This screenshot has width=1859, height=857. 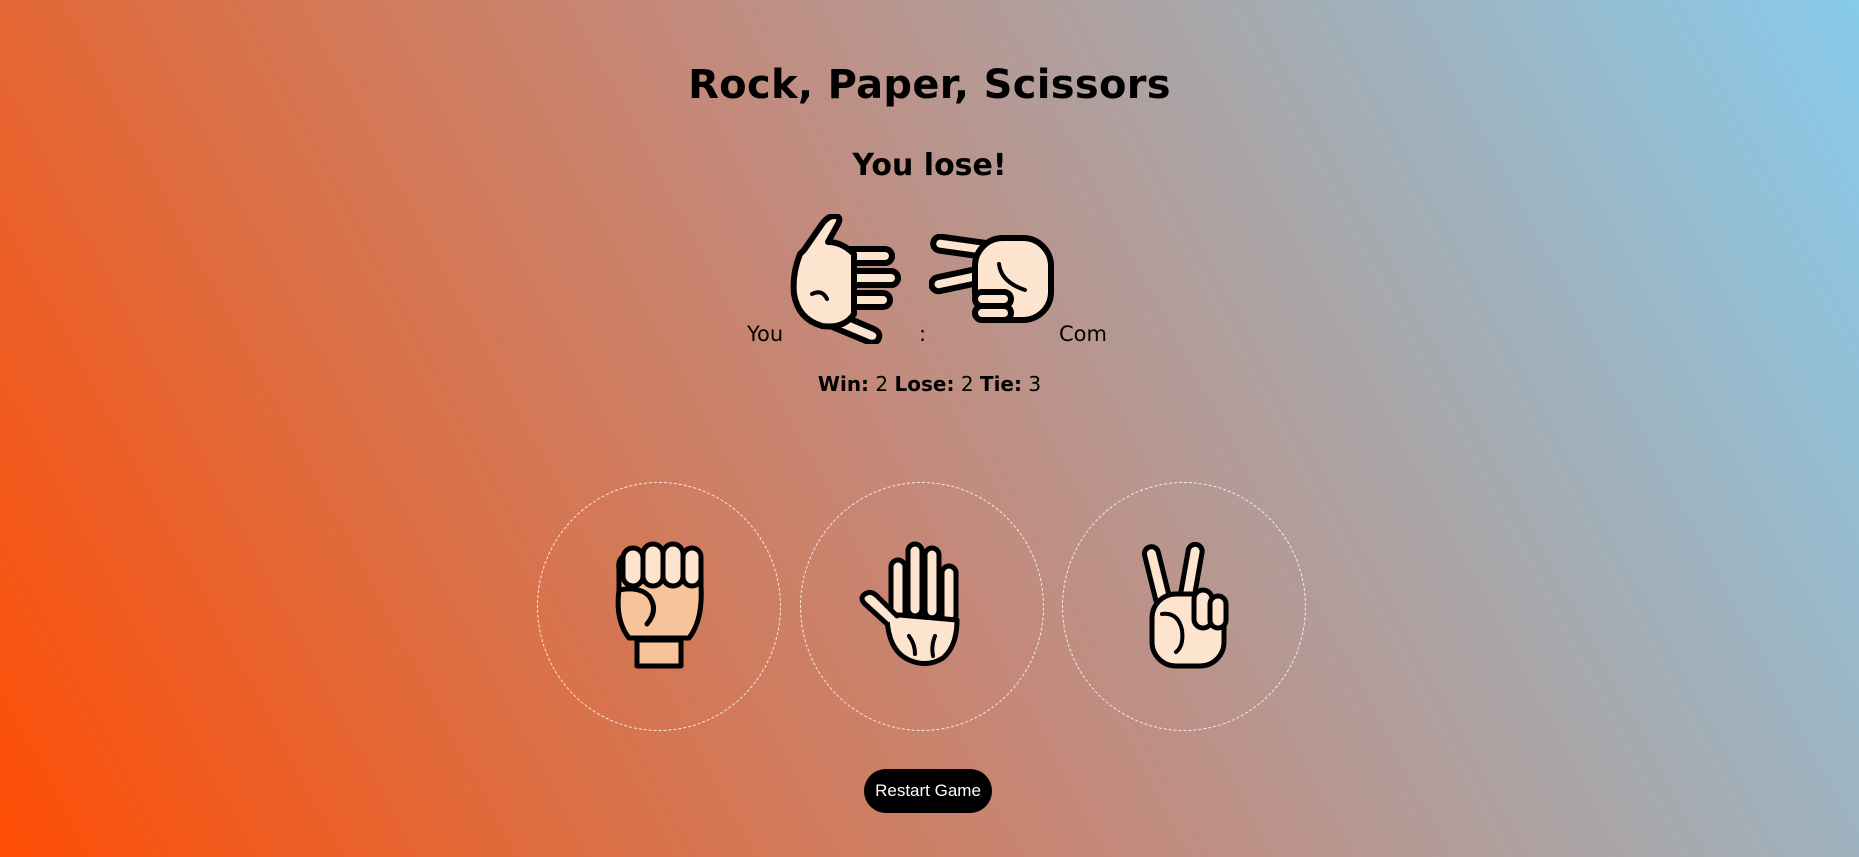 What do you see at coordinates (1083, 334) in the screenshot?
I see `com-label: Com` at bounding box center [1083, 334].